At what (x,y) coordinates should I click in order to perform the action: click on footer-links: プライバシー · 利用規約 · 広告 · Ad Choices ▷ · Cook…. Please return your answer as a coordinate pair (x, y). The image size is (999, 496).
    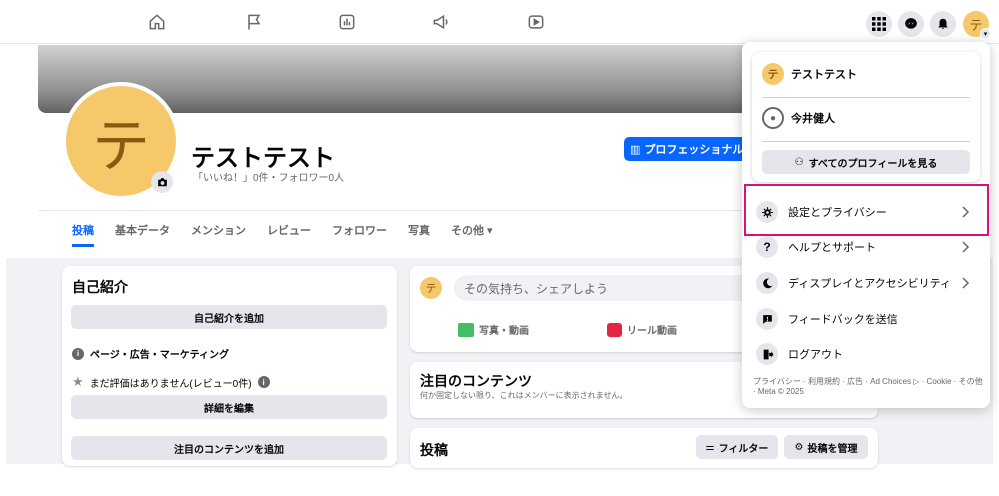
    Looking at the image, I should click on (868, 387).